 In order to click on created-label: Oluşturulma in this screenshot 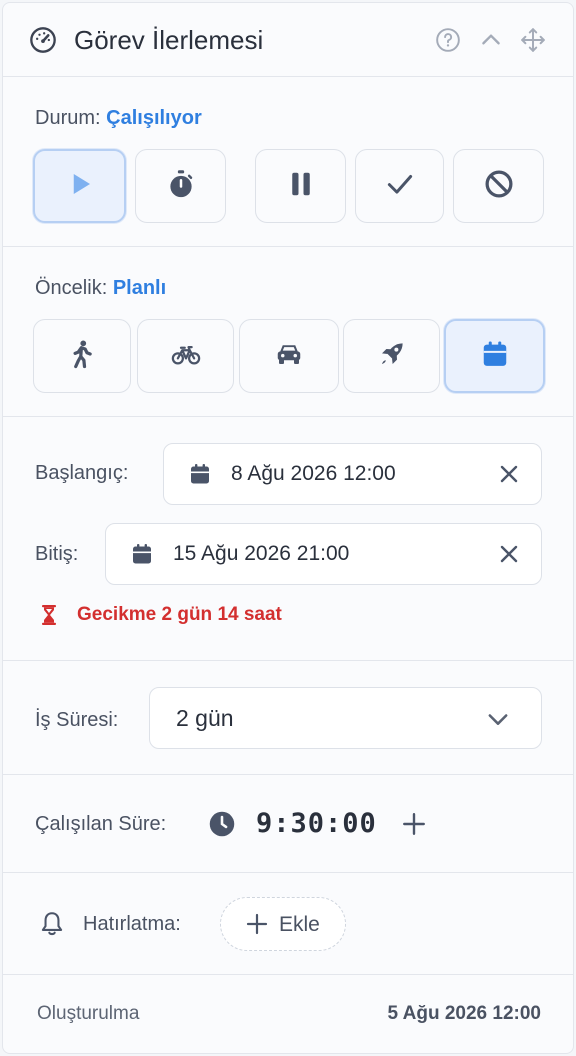, I will do `click(88, 1013)`.